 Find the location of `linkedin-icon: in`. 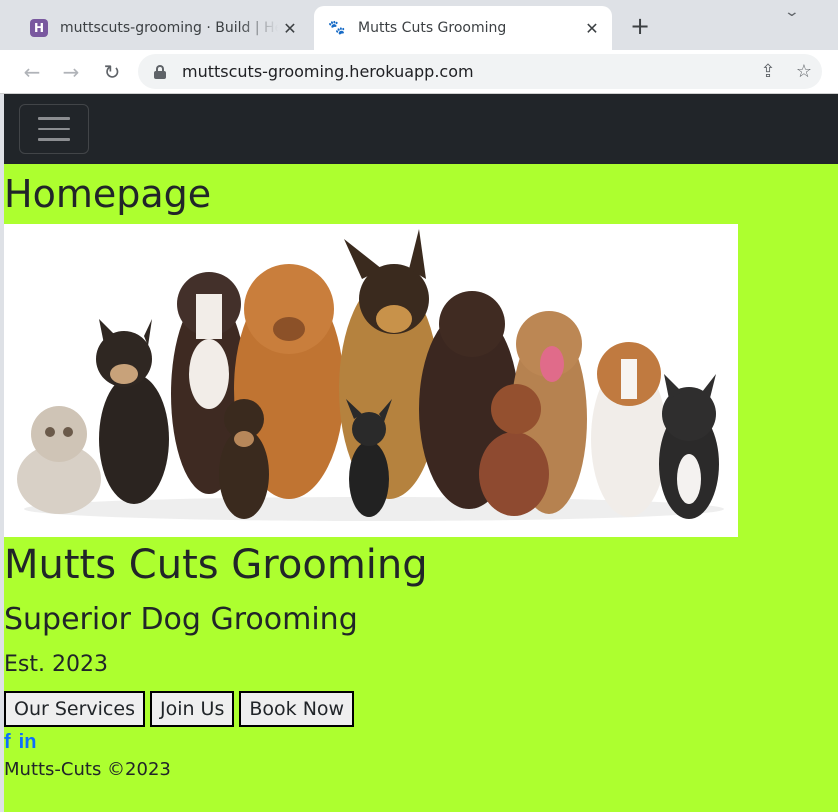

linkedin-icon: in is located at coordinates (28, 742).